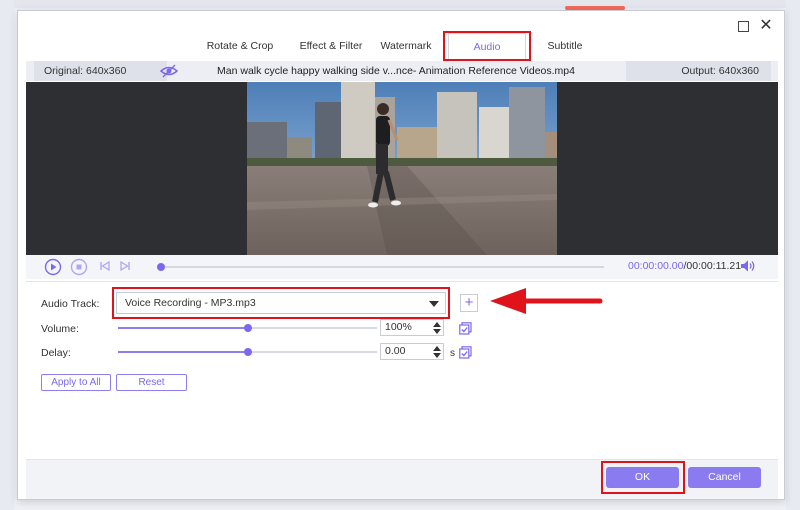 This screenshot has width=800, height=510. Describe the element at coordinates (76, 382) in the screenshot. I see `apply-to-all-button: Apply to All` at that location.